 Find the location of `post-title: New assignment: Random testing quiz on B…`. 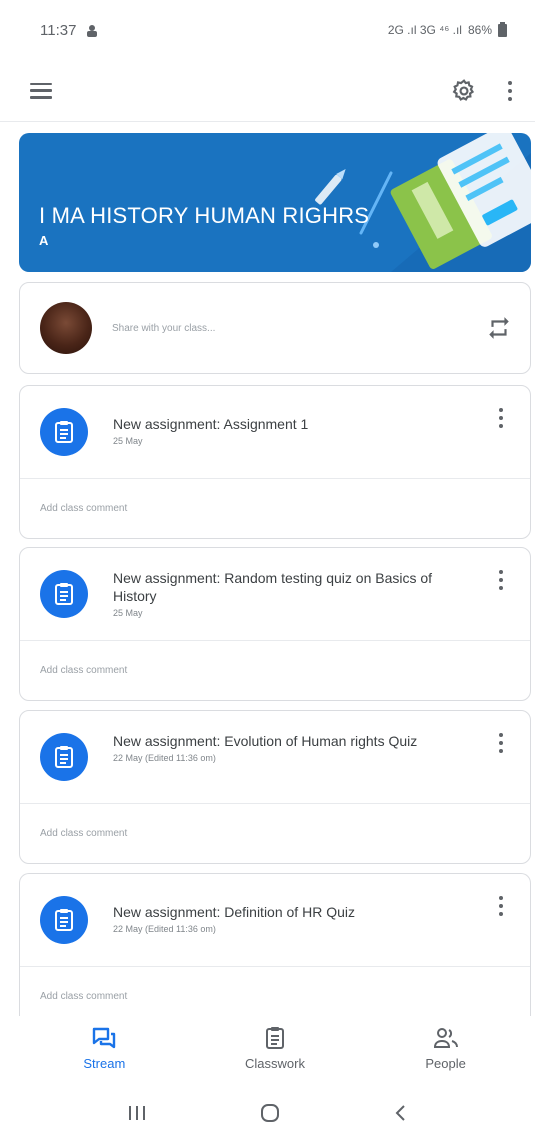

post-title: New assignment: Random testing quiz on B… is located at coordinates (273, 587).